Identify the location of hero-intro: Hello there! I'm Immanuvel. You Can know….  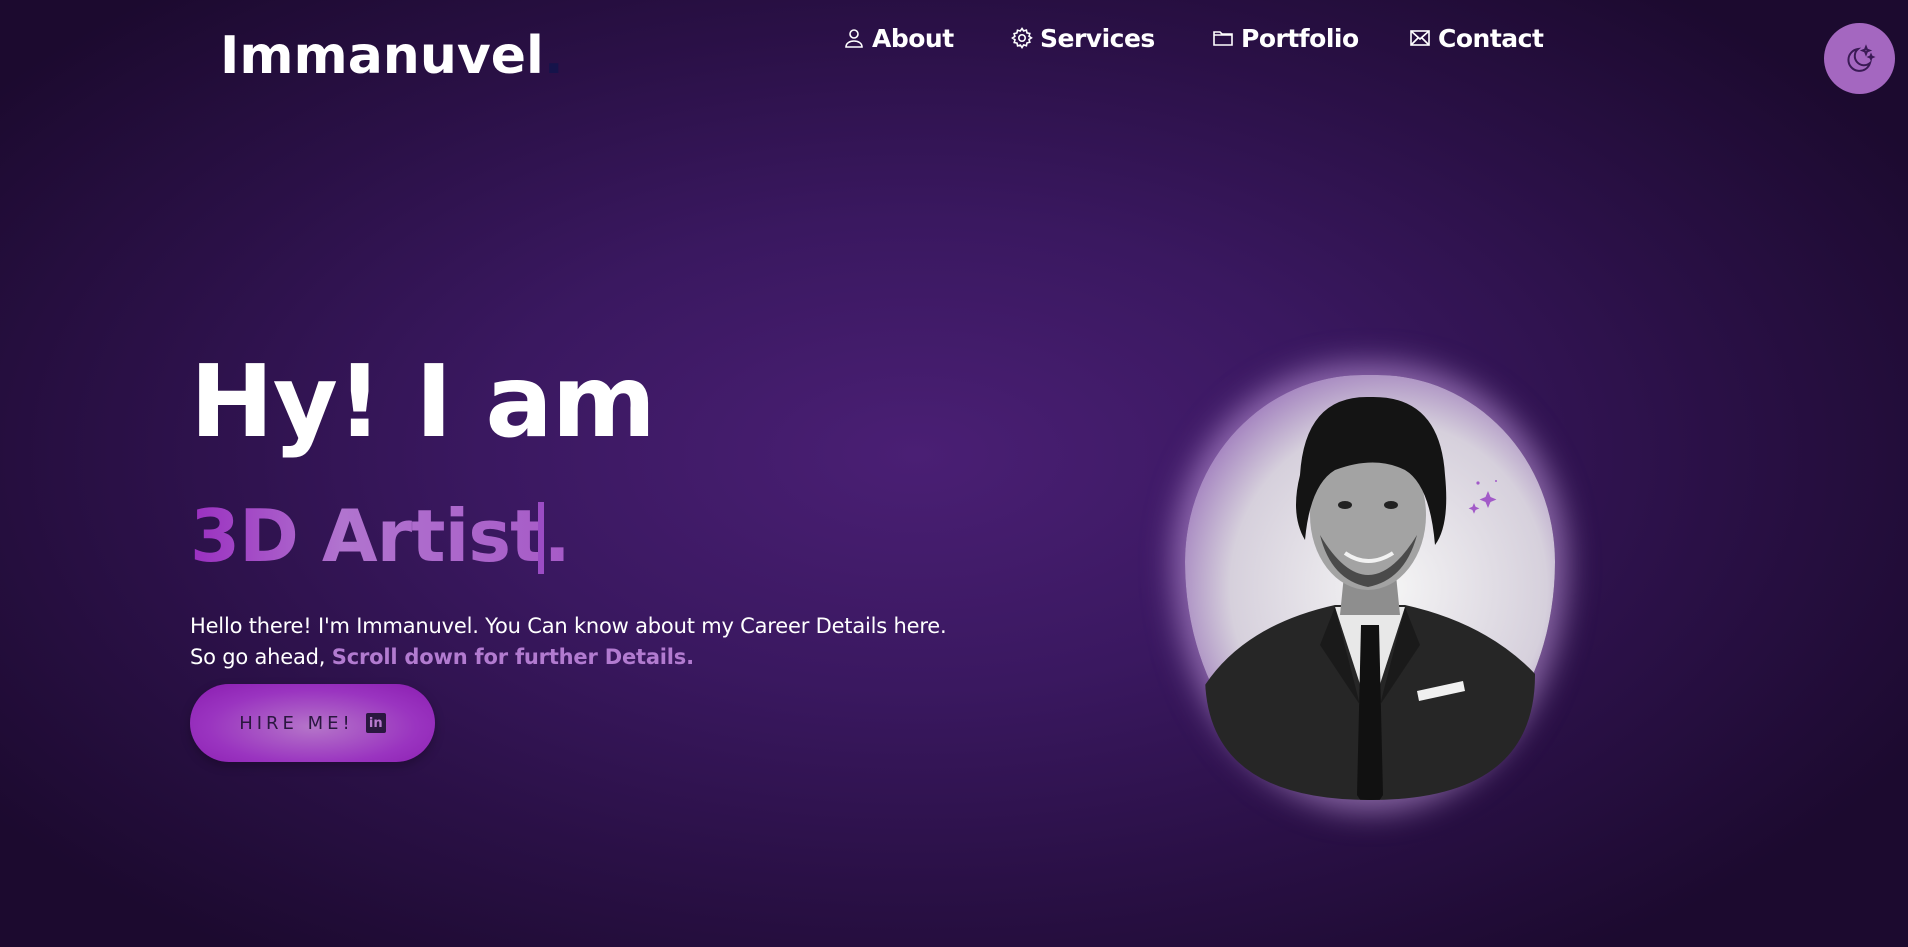
(570, 642).